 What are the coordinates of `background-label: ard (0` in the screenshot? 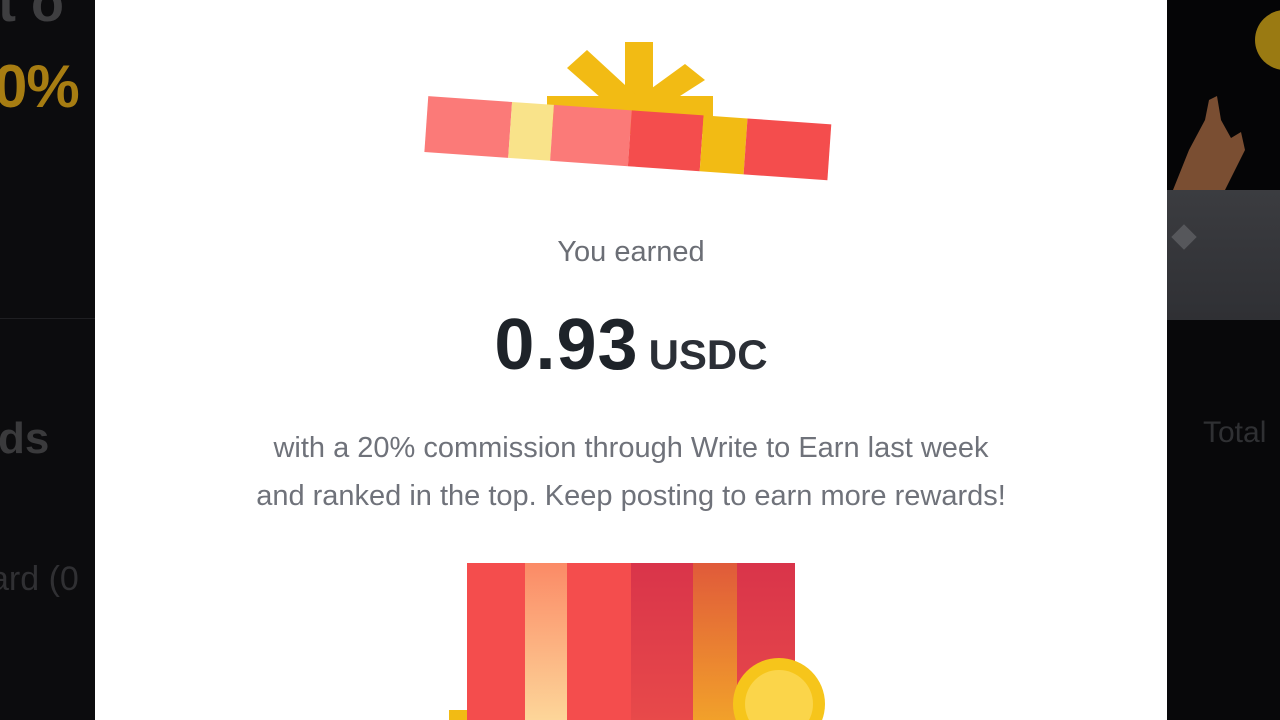 It's located at (39, 579).